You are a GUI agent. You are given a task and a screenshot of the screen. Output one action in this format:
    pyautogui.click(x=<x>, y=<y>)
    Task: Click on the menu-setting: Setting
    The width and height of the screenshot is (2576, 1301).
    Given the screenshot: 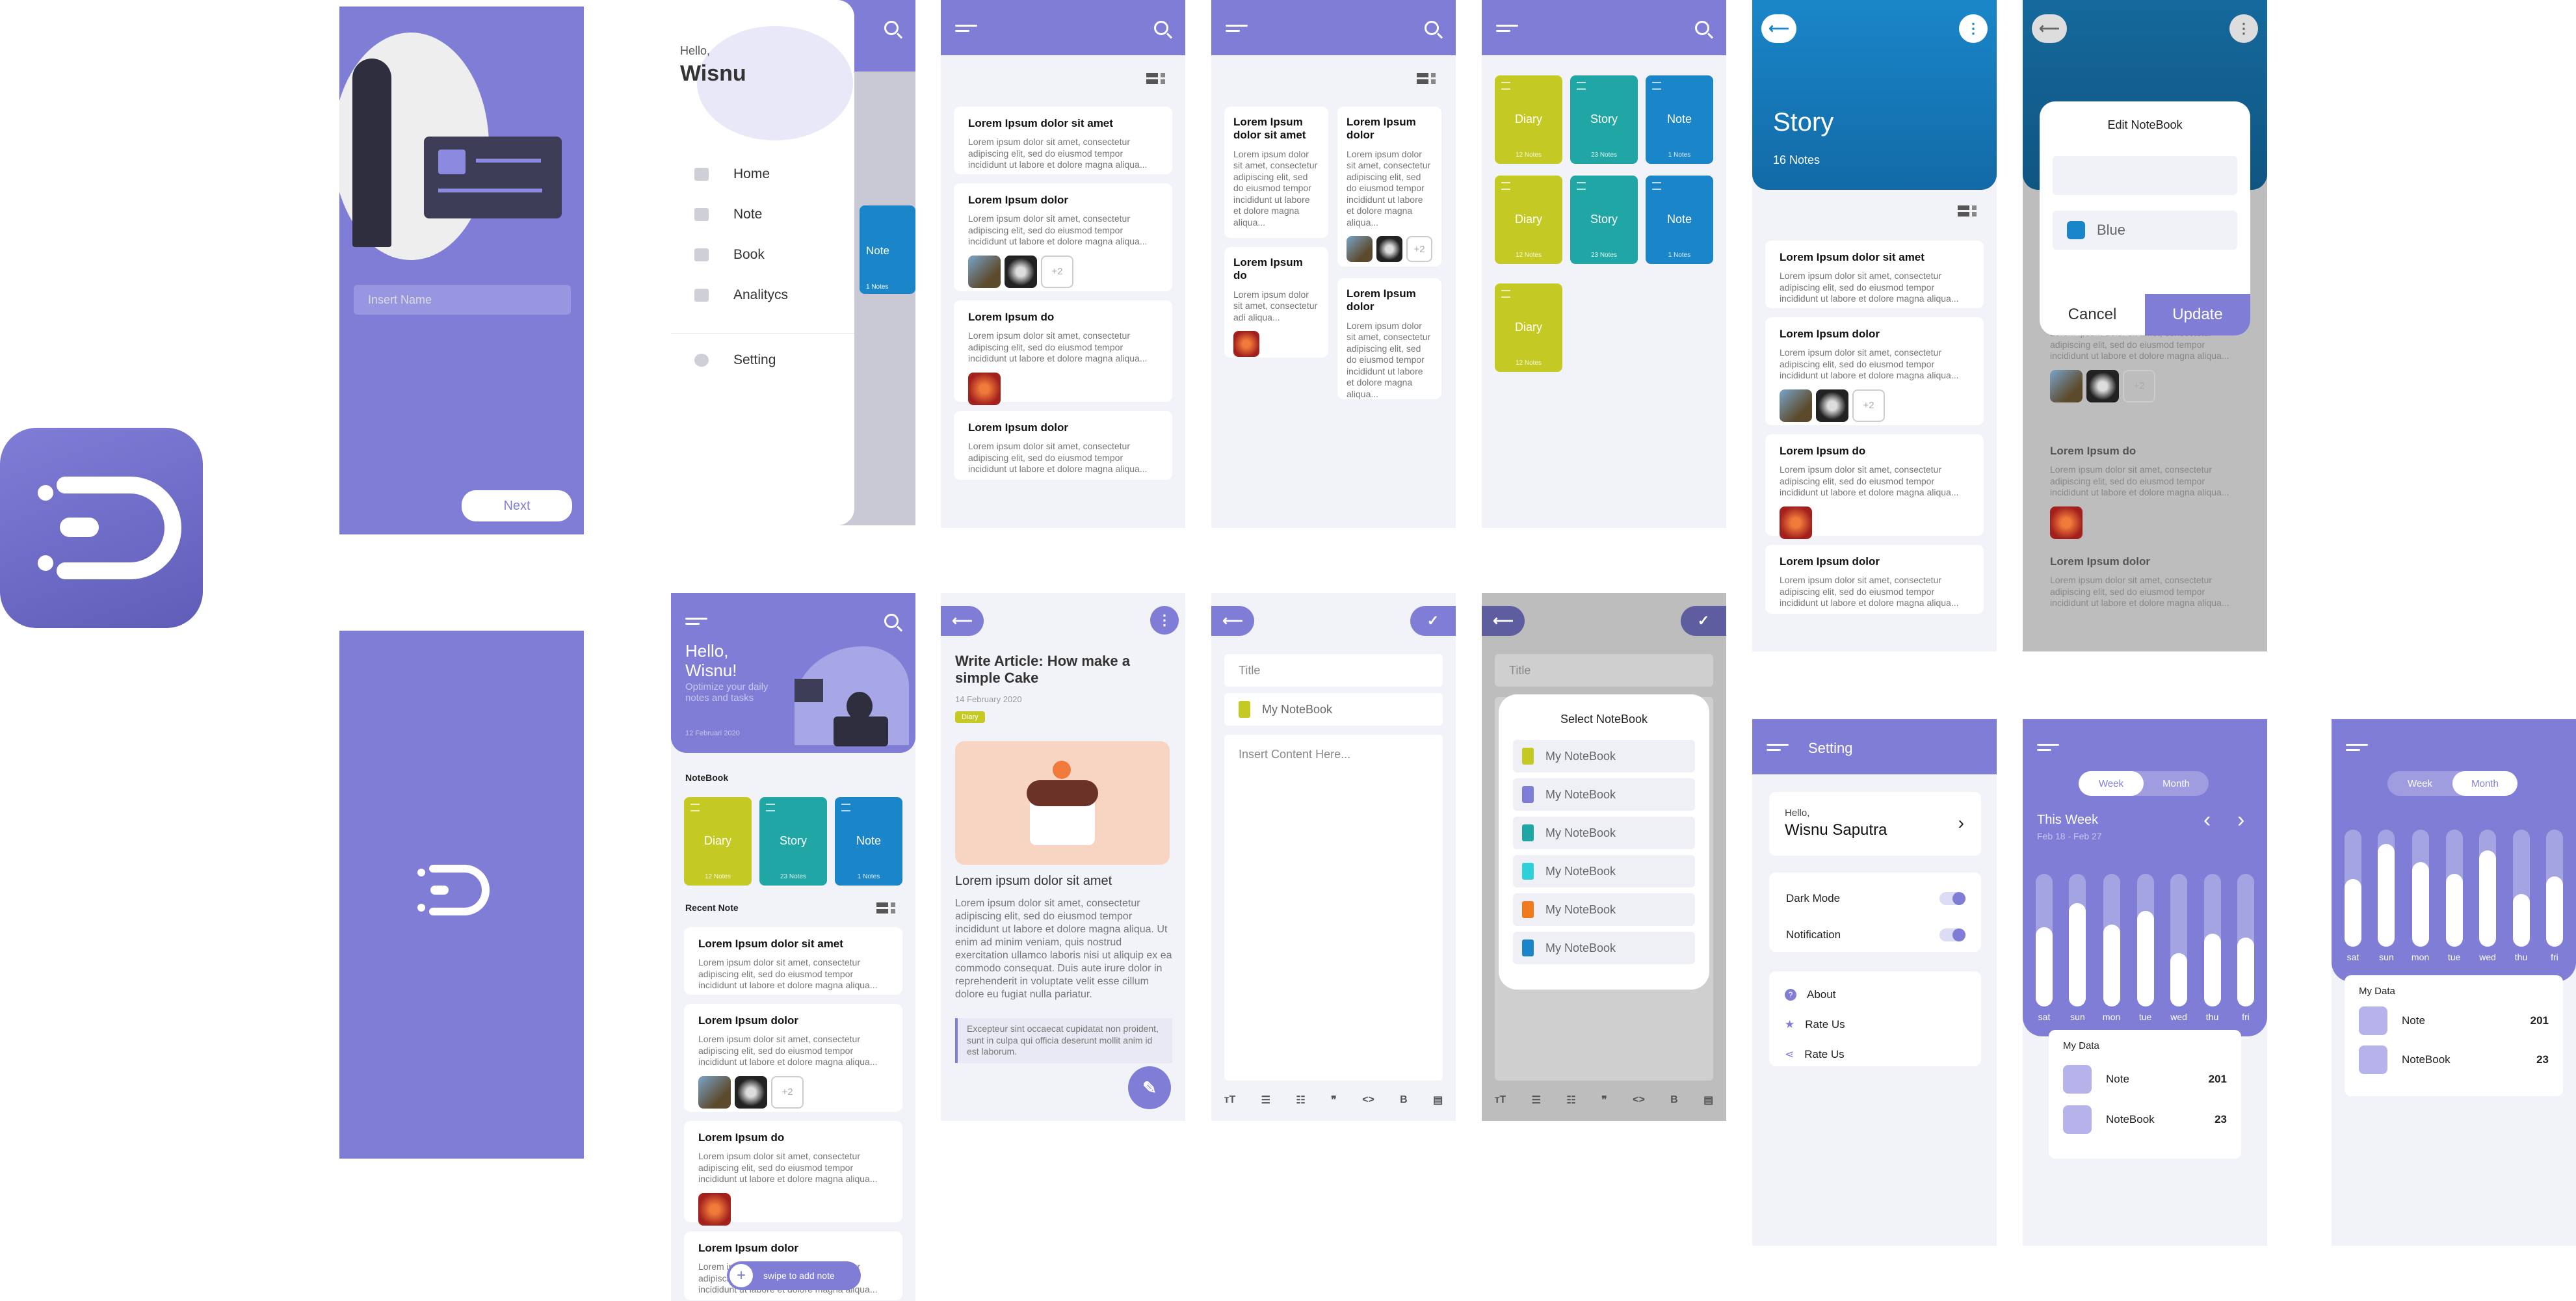 What is the action you would take?
    pyautogui.click(x=735, y=360)
    